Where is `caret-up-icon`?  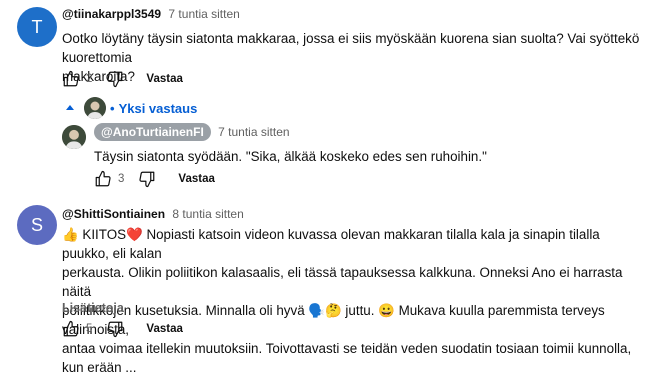 caret-up-icon is located at coordinates (70, 107).